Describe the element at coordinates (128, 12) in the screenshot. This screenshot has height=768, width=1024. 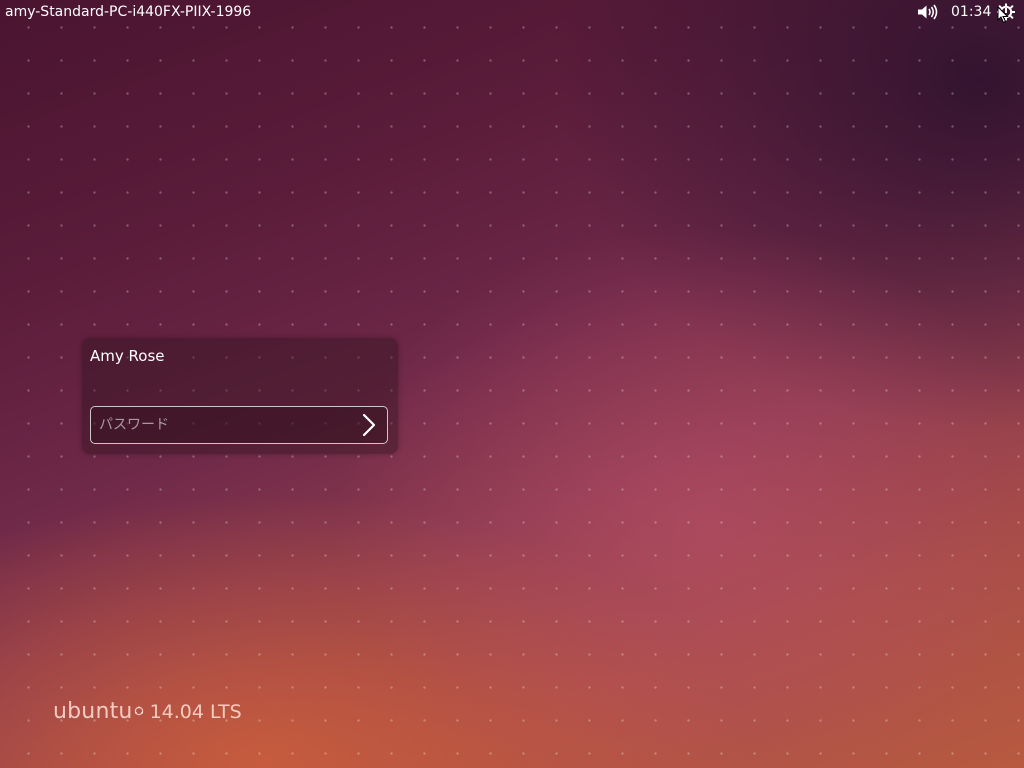
I see `hostname-label: amy-Standard-PC-i440FX-PIIX-1996` at that location.